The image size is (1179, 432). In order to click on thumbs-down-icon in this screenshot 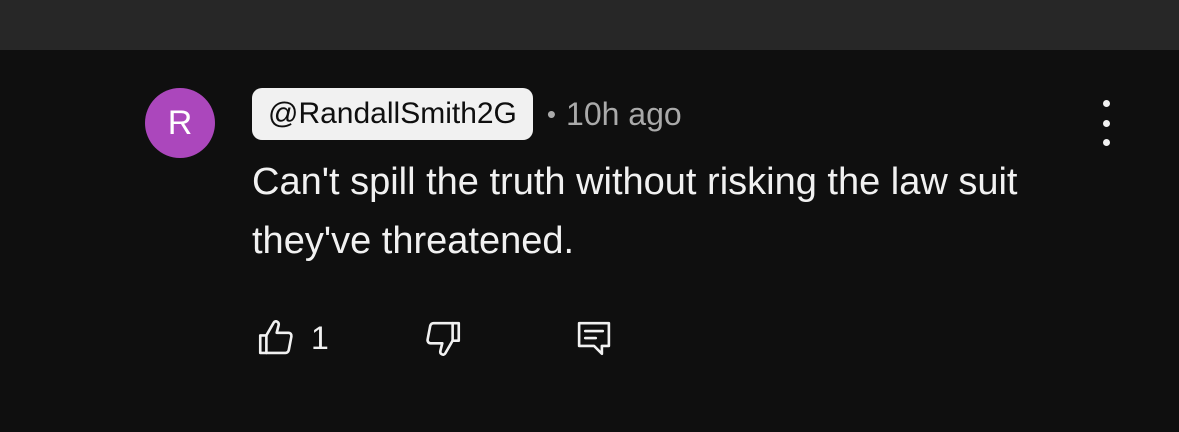, I will do `click(443, 338)`.